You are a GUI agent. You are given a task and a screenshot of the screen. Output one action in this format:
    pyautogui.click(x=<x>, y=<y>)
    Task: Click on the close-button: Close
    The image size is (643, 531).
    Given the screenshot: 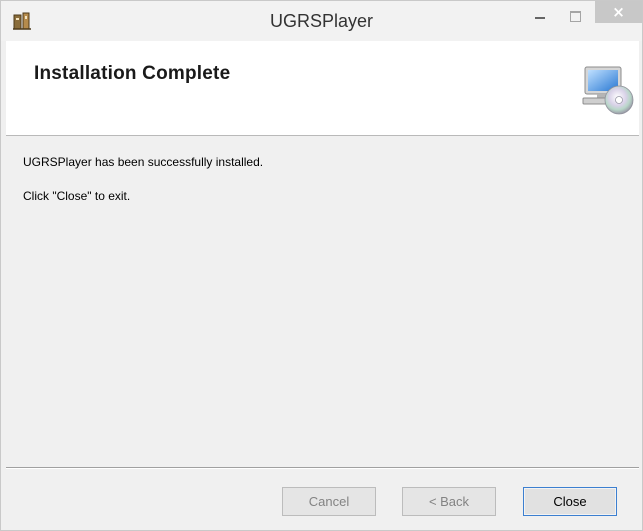 What is the action you would take?
    pyautogui.click(x=570, y=501)
    